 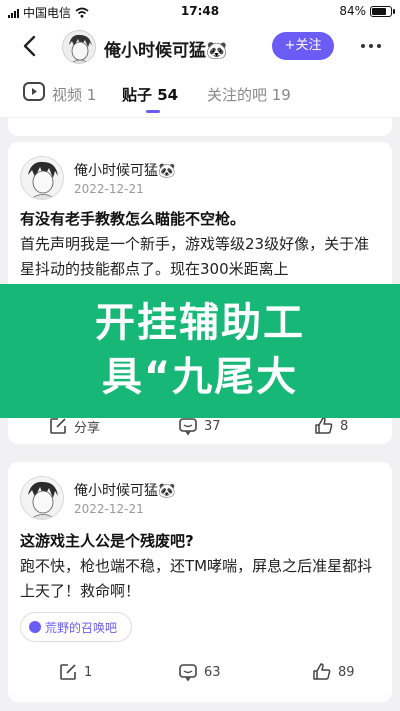 I want to click on battery-percent: 84%, so click(x=352, y=11).